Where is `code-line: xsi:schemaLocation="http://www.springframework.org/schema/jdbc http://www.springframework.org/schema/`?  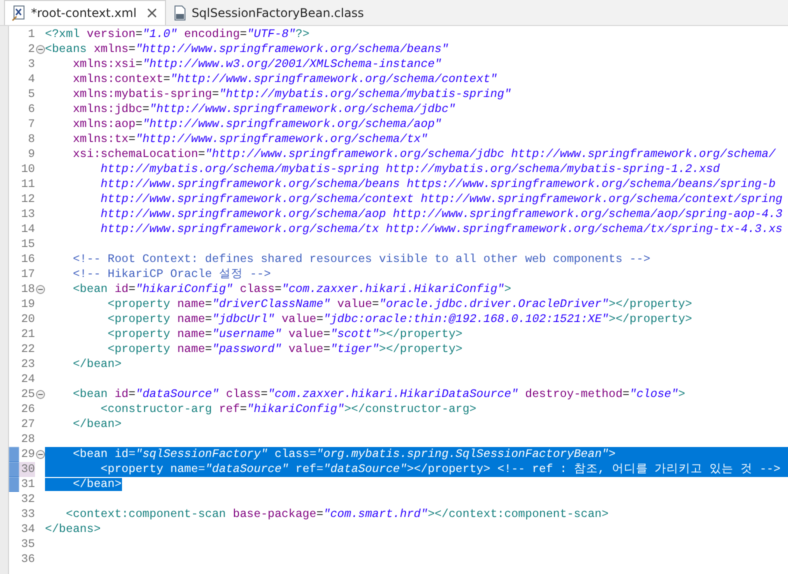 code-line: xsi:schemaLocation="http://www.springframework.org/schema/jdbc http://www.springframework.org/schema/ is located at coordinates (424, 154).